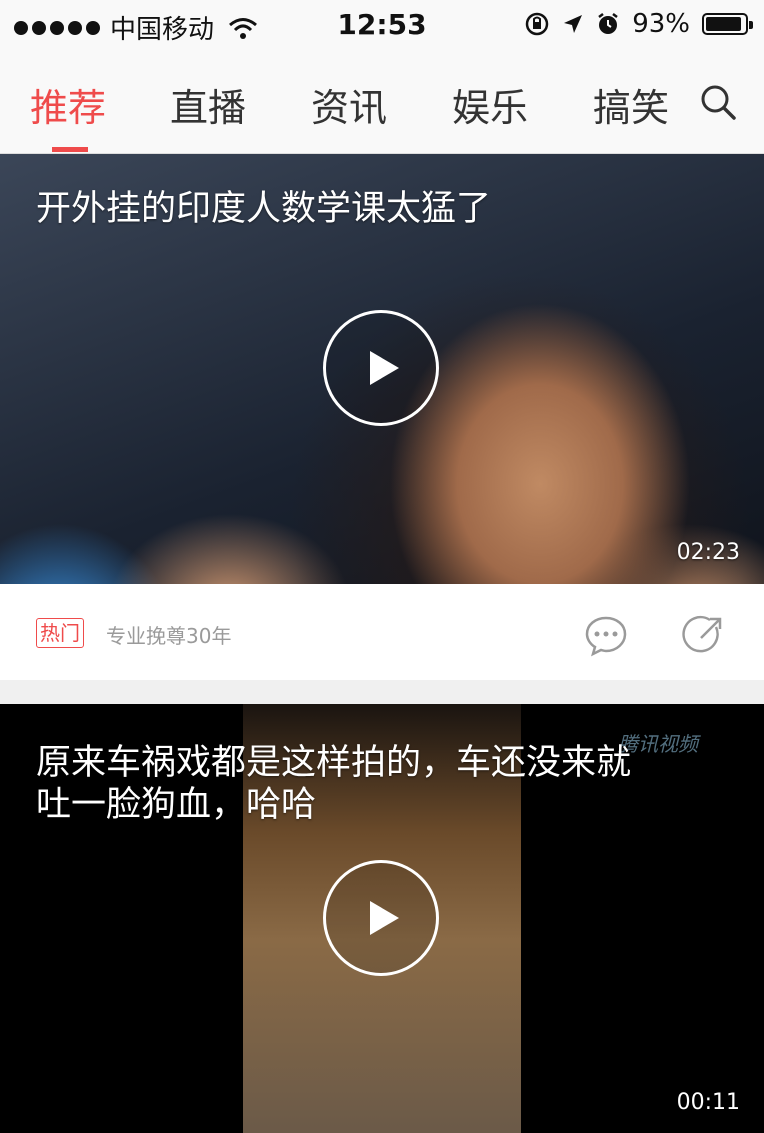 This screenshot has height=1133, width=764. I want to click on tab-entertainment: 娱乐, so click(490, 104).